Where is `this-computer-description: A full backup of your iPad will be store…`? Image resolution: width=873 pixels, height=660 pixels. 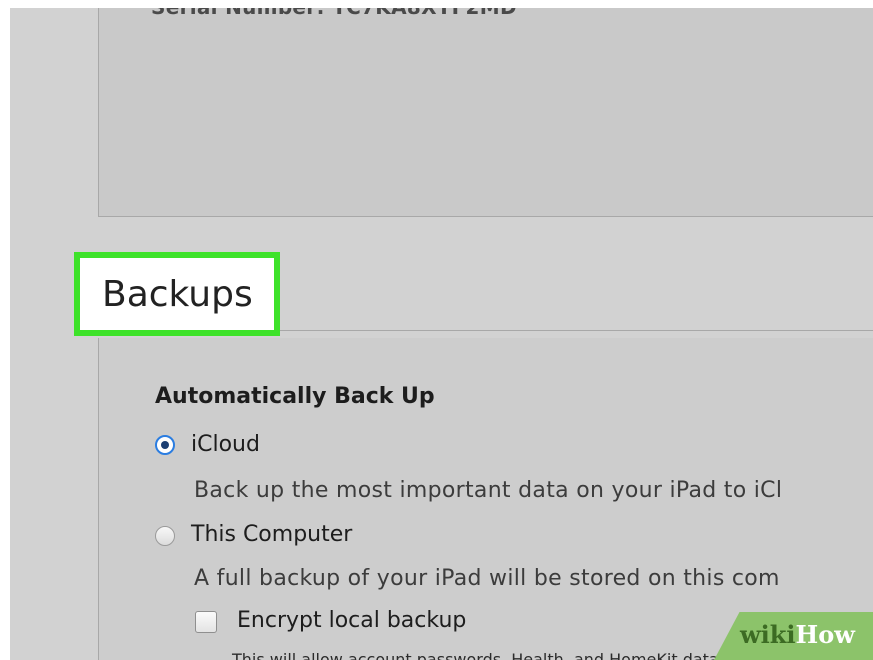
this-computer-description: A full backup of your iPad will be store… is located at coordinates (487, 578).